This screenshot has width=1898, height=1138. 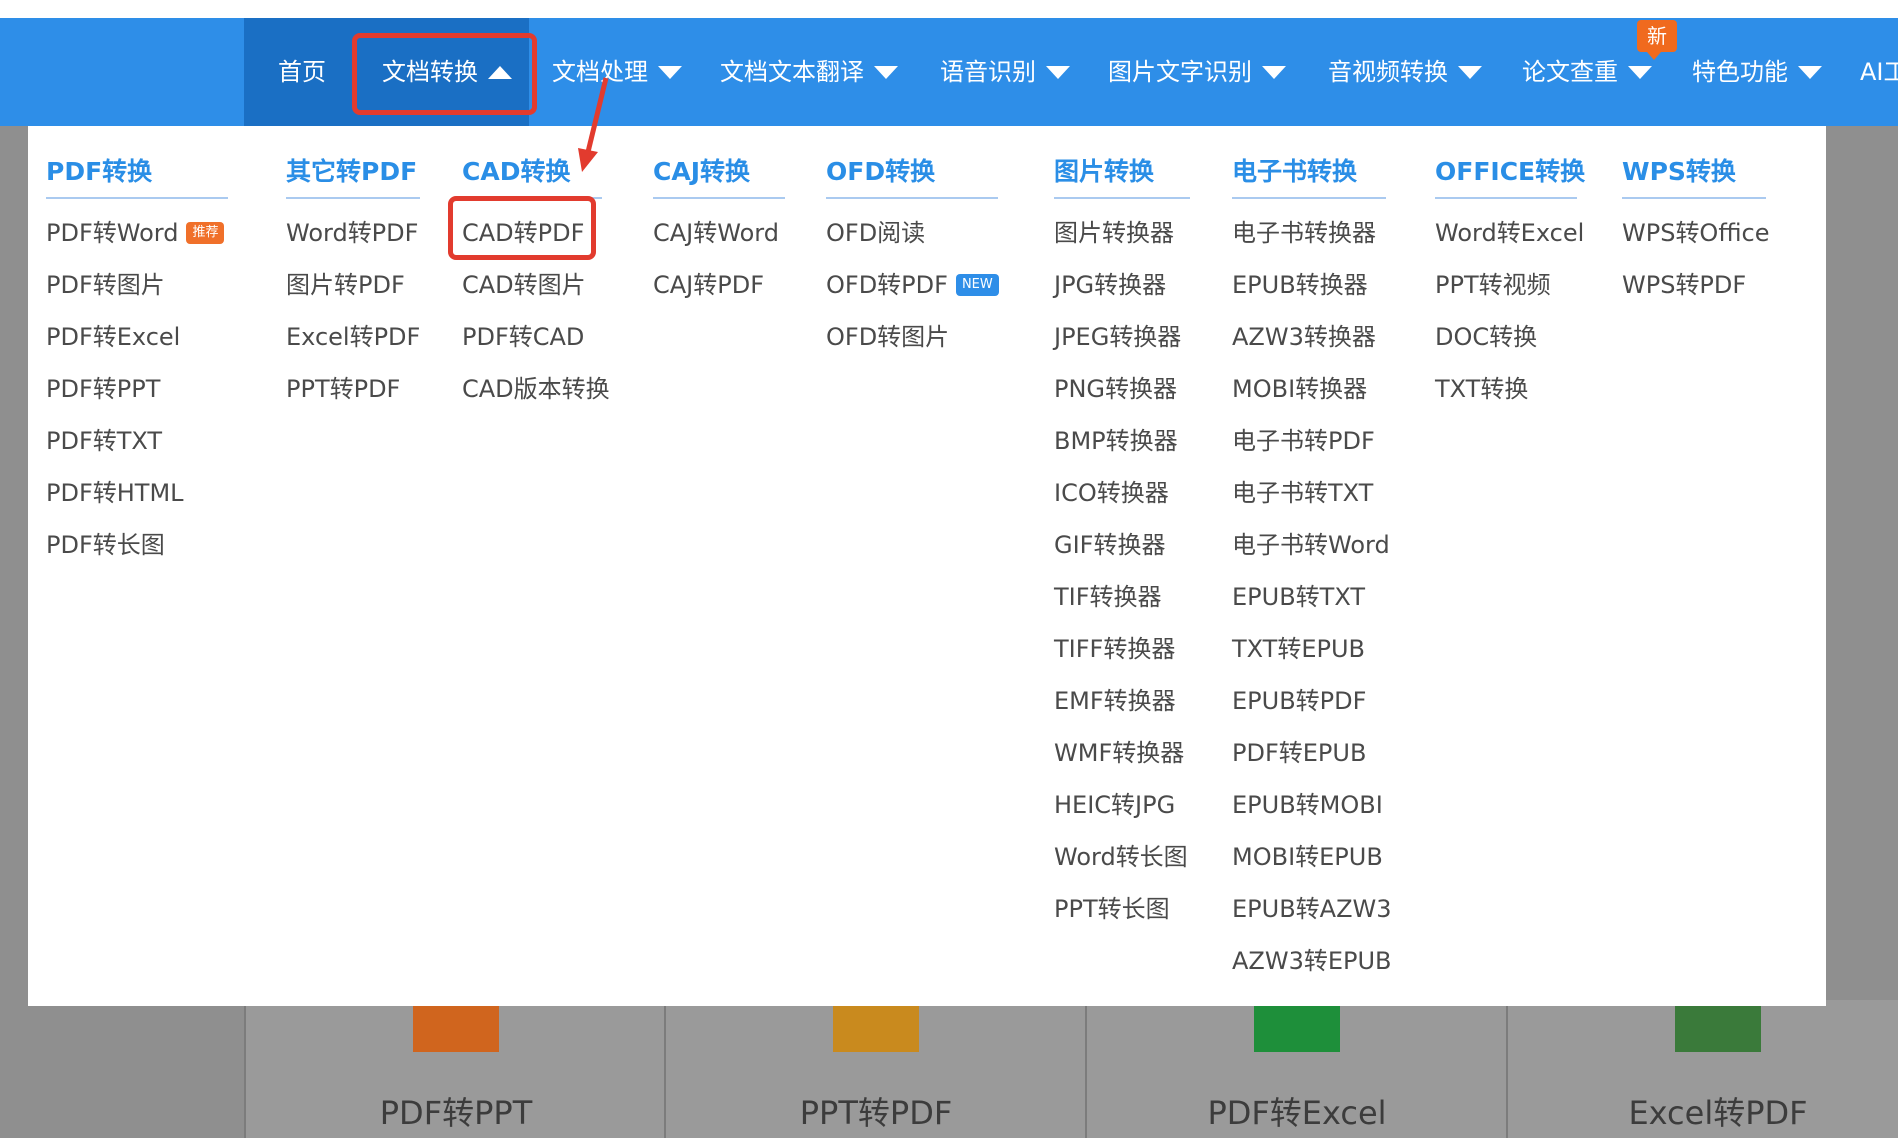 I want to click on menu-item: EPUB转AZW3, so click(x=1322, y=909).